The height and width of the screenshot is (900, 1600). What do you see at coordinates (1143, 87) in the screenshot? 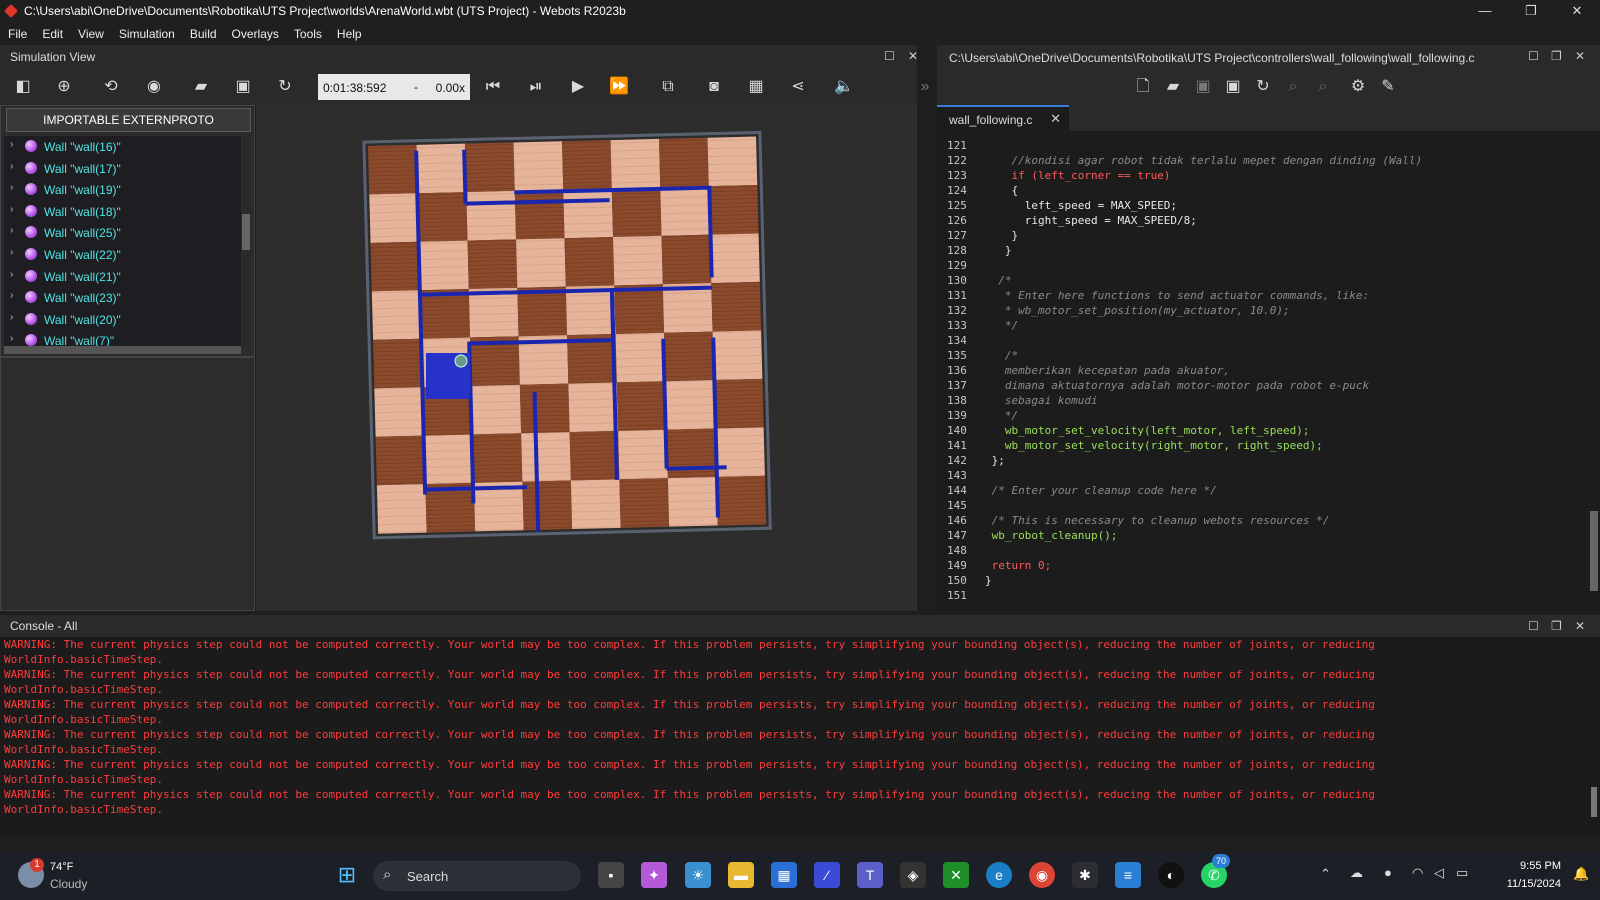
I see `new-file-icon: 🗋` at bounding box center [1143, 87].